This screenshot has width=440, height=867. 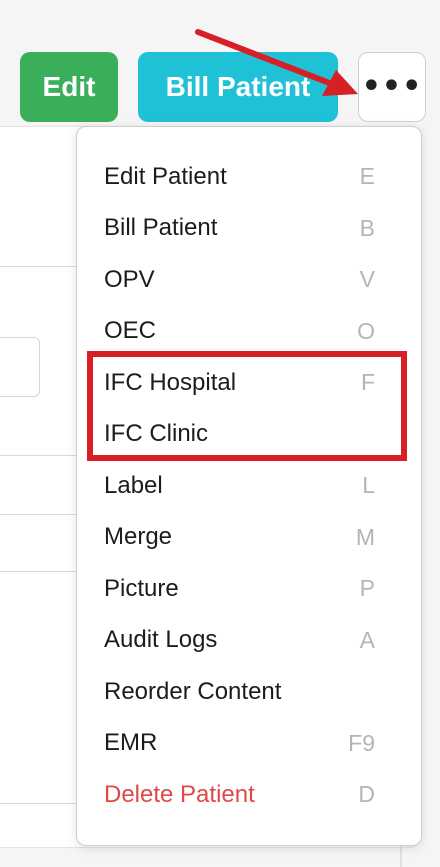 I want to click on menu-item-label-text: Label, so click(x=133, y=485).